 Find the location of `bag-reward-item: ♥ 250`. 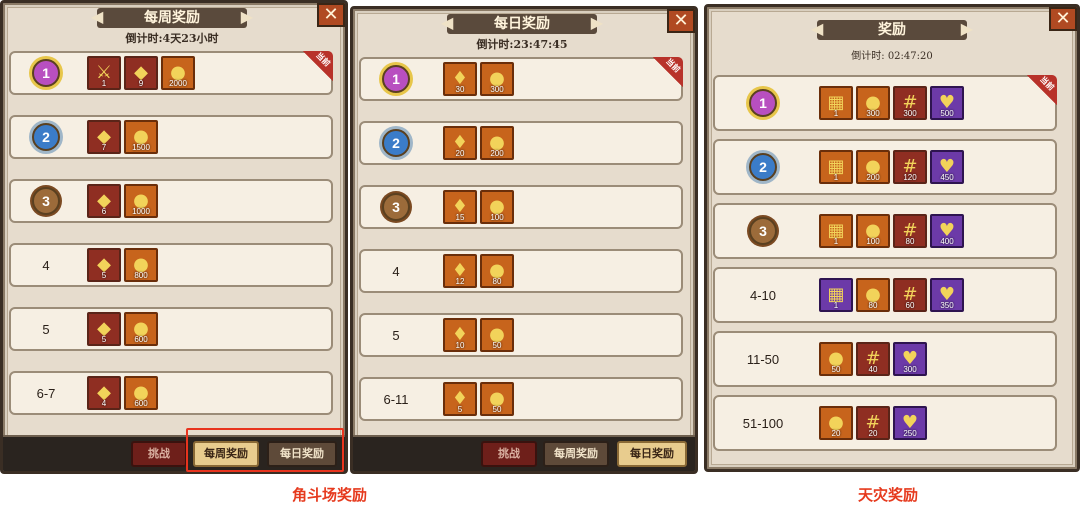

bag-reward-item: ♥ 250 is located at coordinates (910, 423).